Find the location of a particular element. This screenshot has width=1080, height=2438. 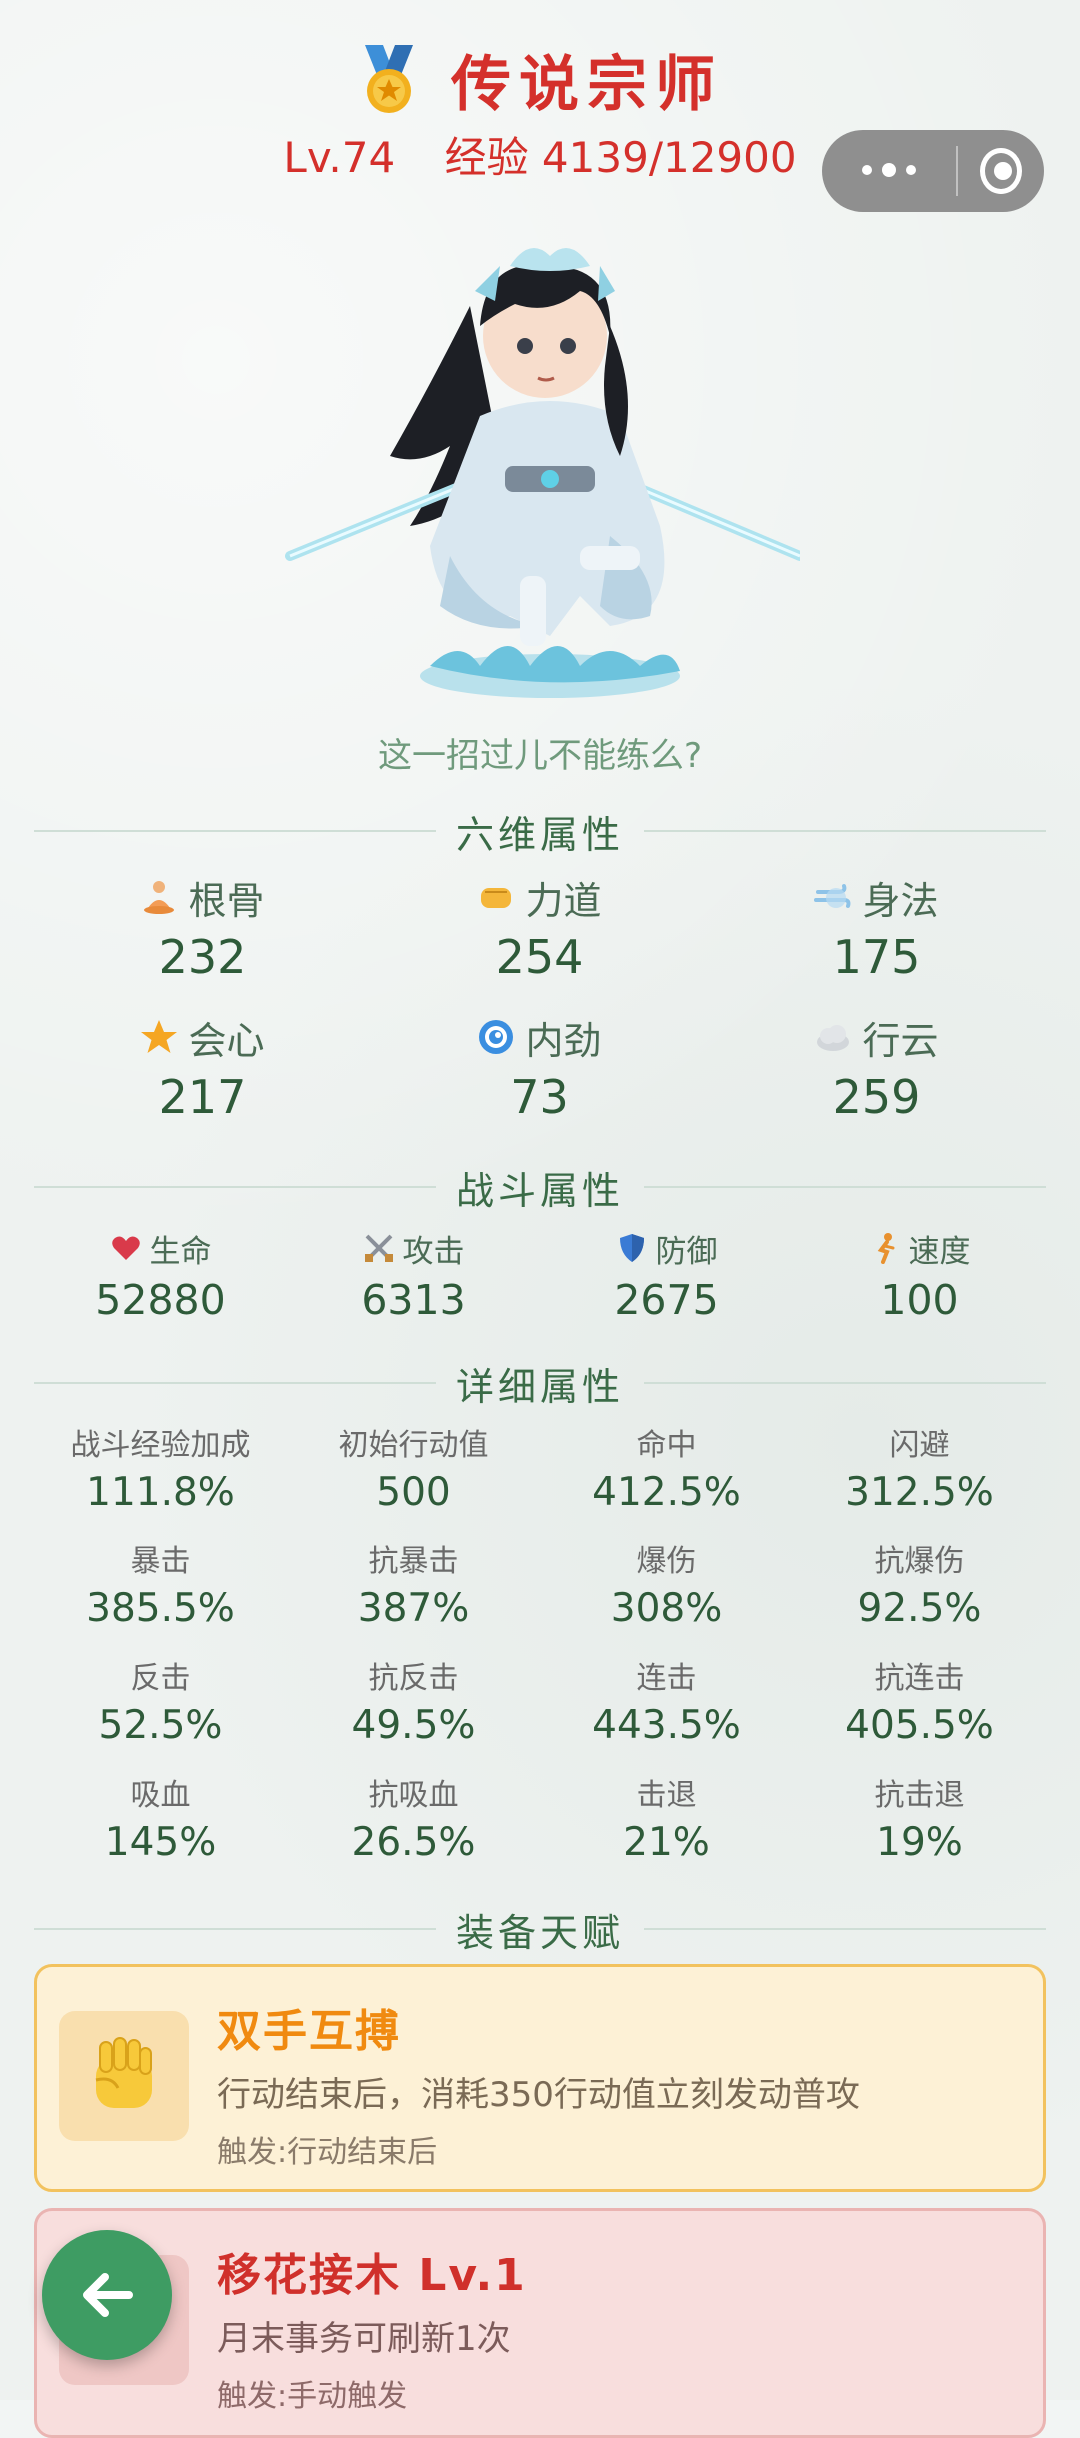

combat-defense: 防御 2675 is located at coordinates (666, 1276).